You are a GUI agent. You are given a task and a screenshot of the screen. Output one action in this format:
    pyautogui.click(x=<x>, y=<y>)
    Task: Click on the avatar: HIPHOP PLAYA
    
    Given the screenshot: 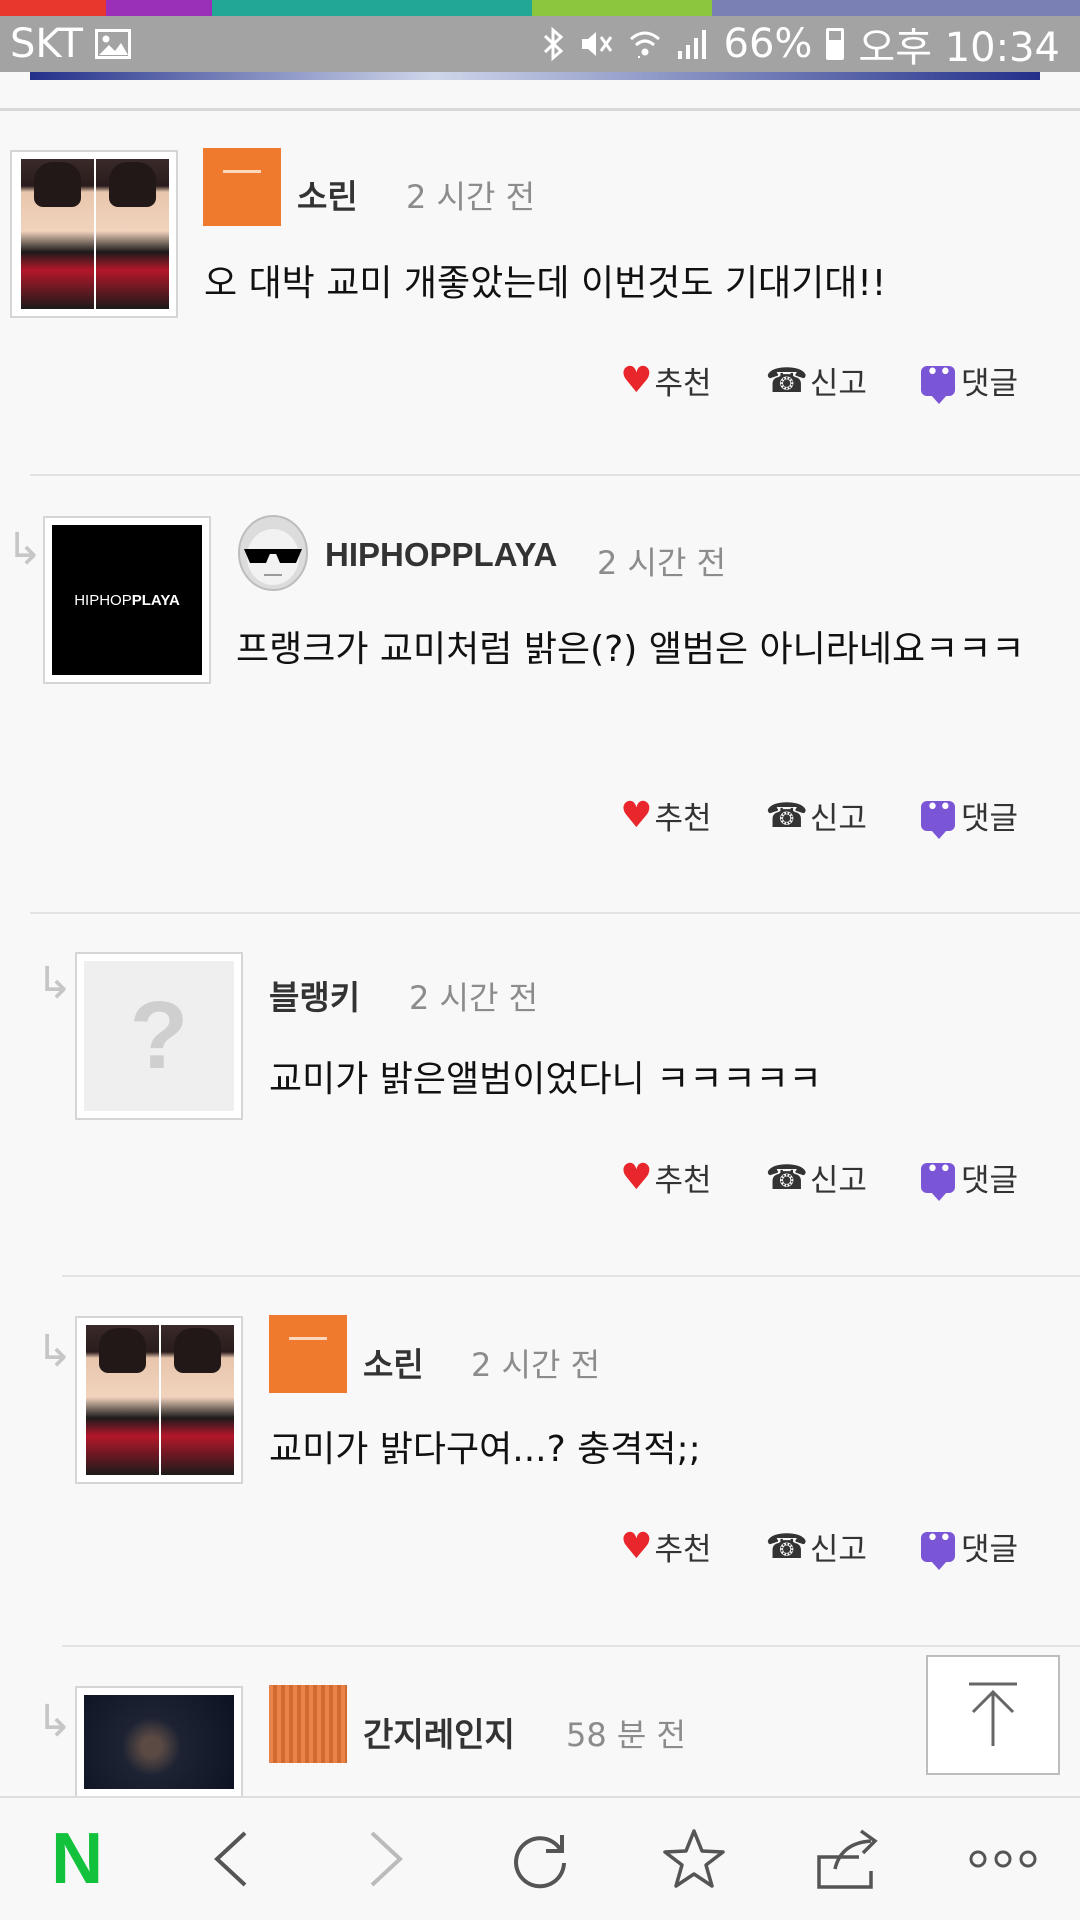 What is the action you would take?
    pyautogui.click(x=127, y=600)
    